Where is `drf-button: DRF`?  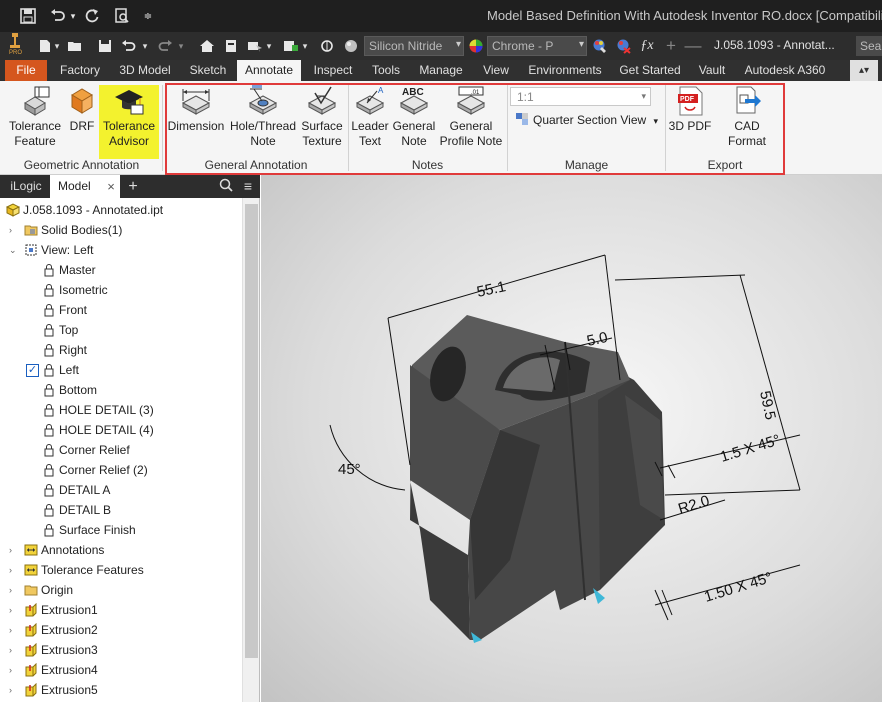 drf-button: DRF is located at coordinates (82, 109).